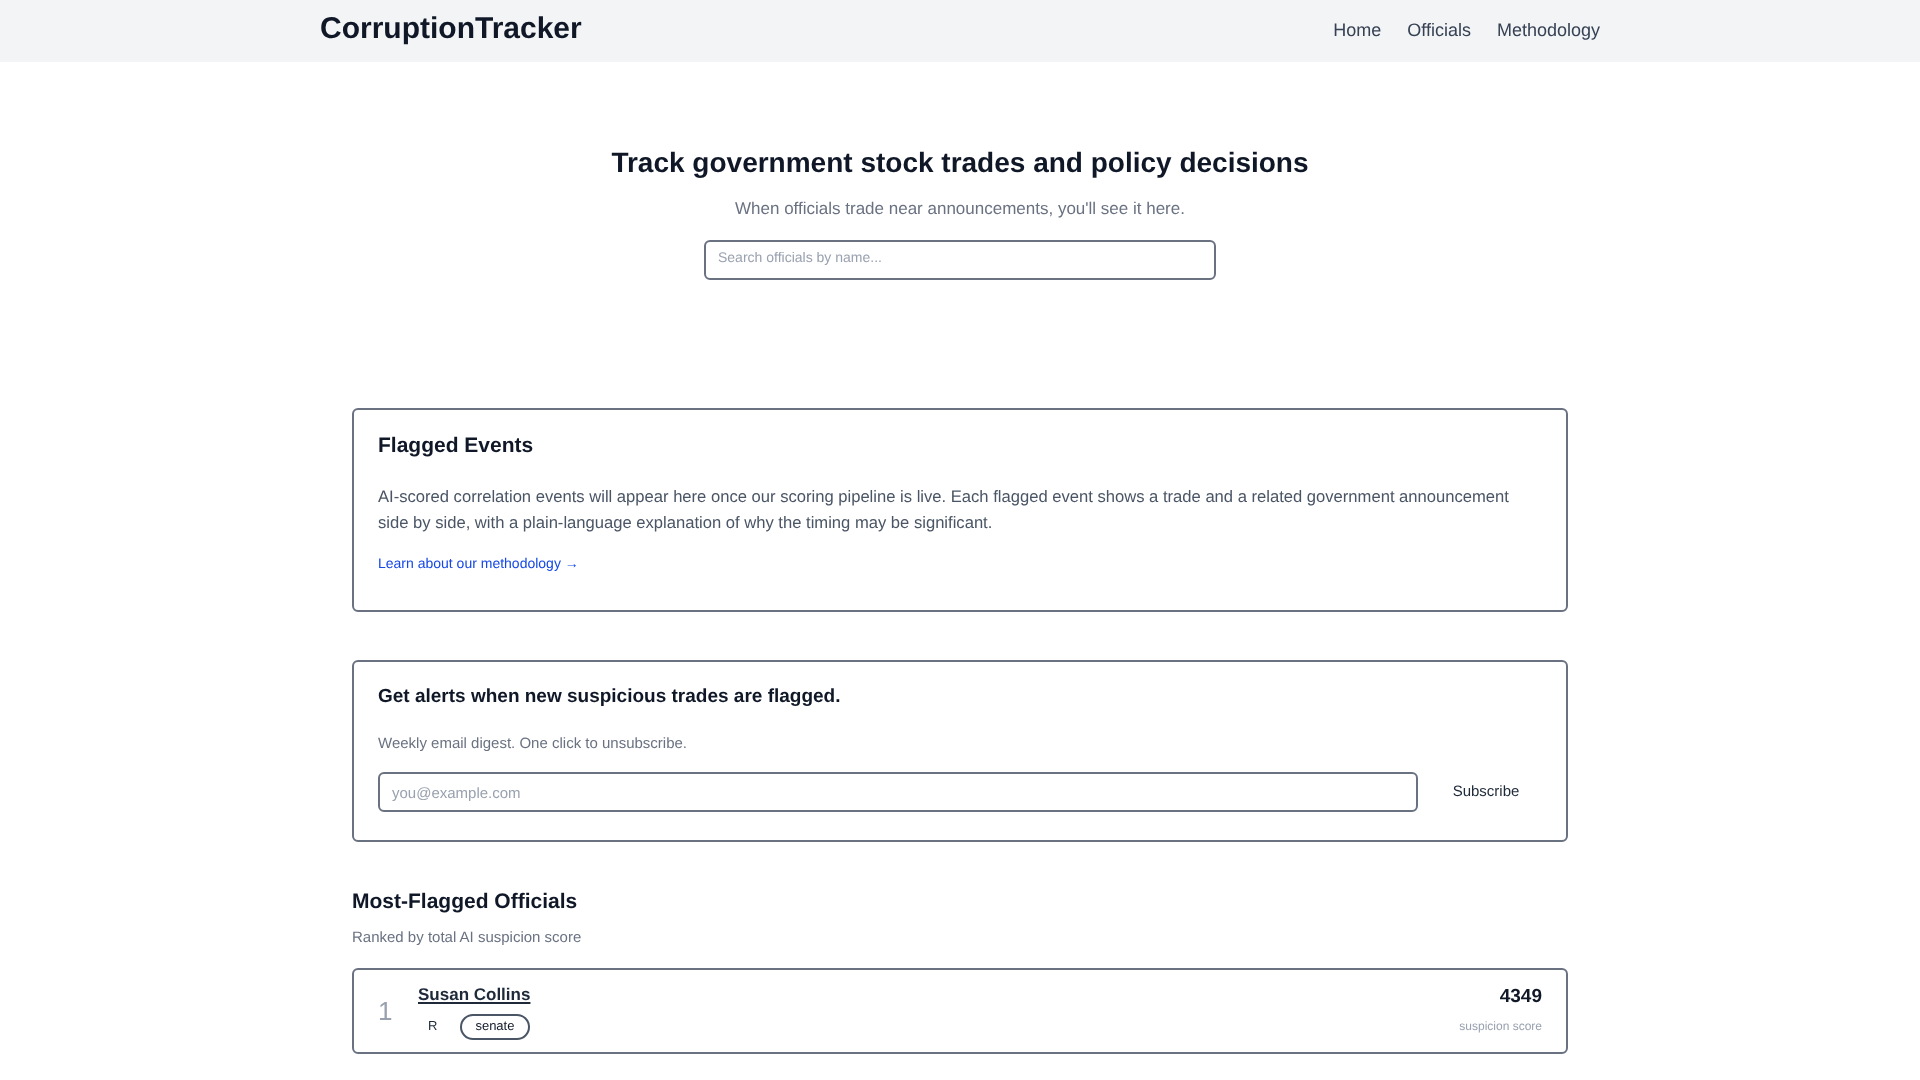  Describe the element at coordinates (1357, 31) in the screenshot. I see `nav-link: Home` at that location.